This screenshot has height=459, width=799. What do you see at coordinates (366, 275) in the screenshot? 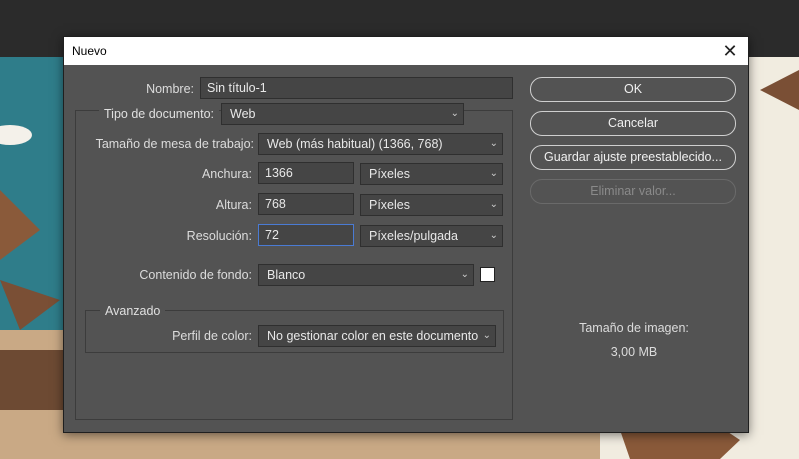
I see `contenido-select: Blanco ⌄` at bounding box center [366, 275].